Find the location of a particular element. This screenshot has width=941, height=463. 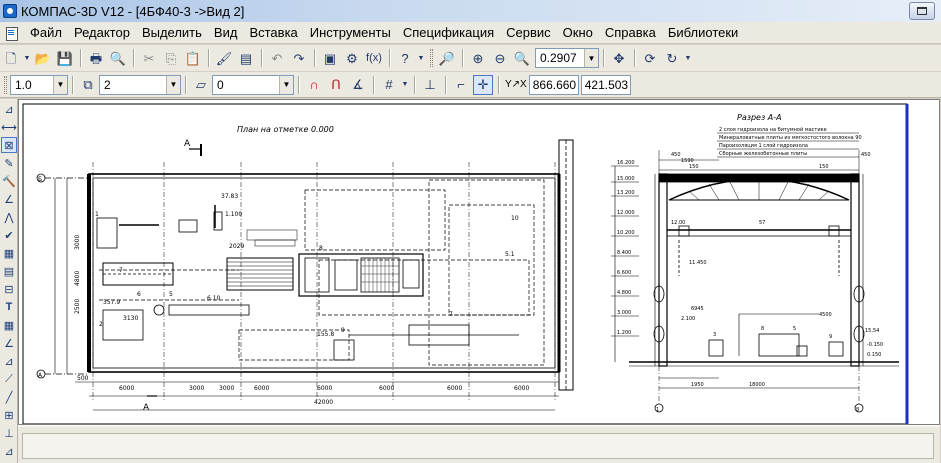

measure-icon: ∠ is located at coordinates (9, 199).